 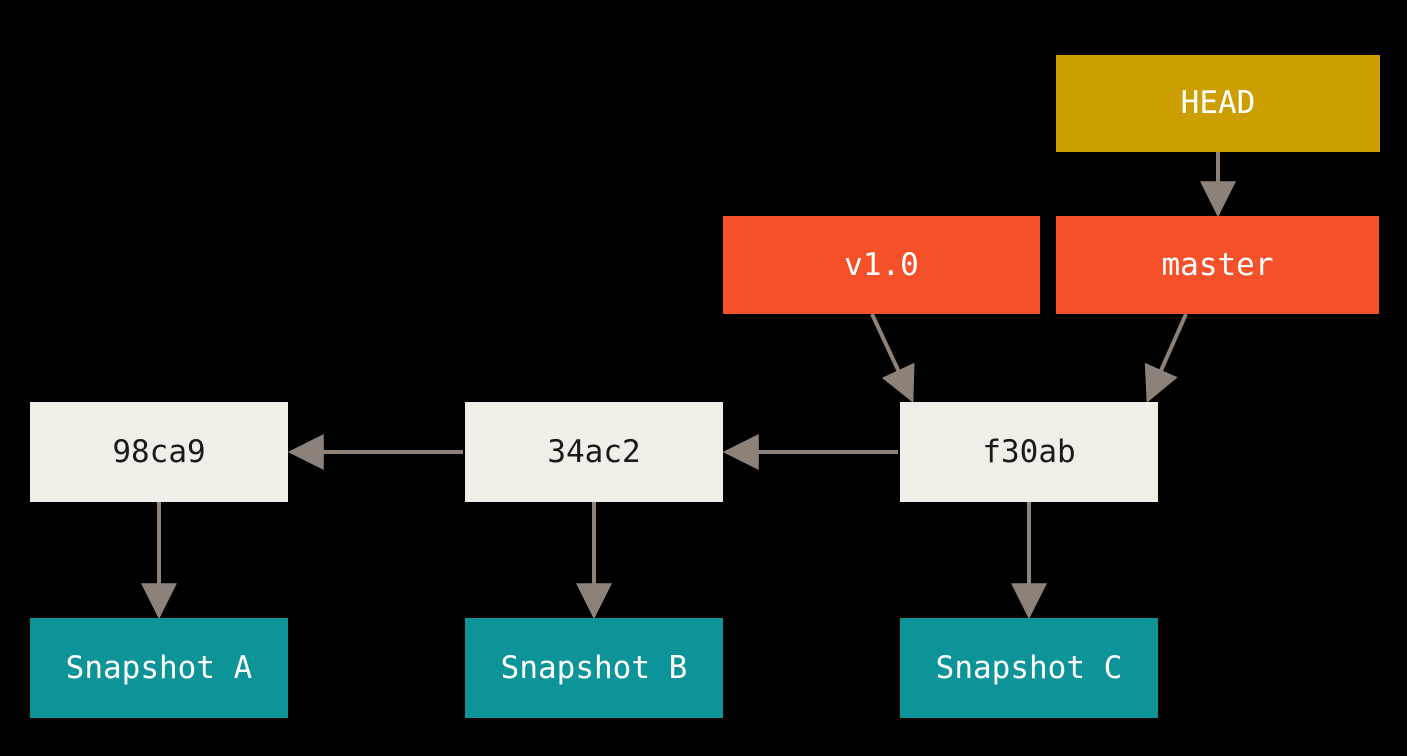 I want to click on node-snapshot-c: Snapshot C, so click(x=1029, y=668).